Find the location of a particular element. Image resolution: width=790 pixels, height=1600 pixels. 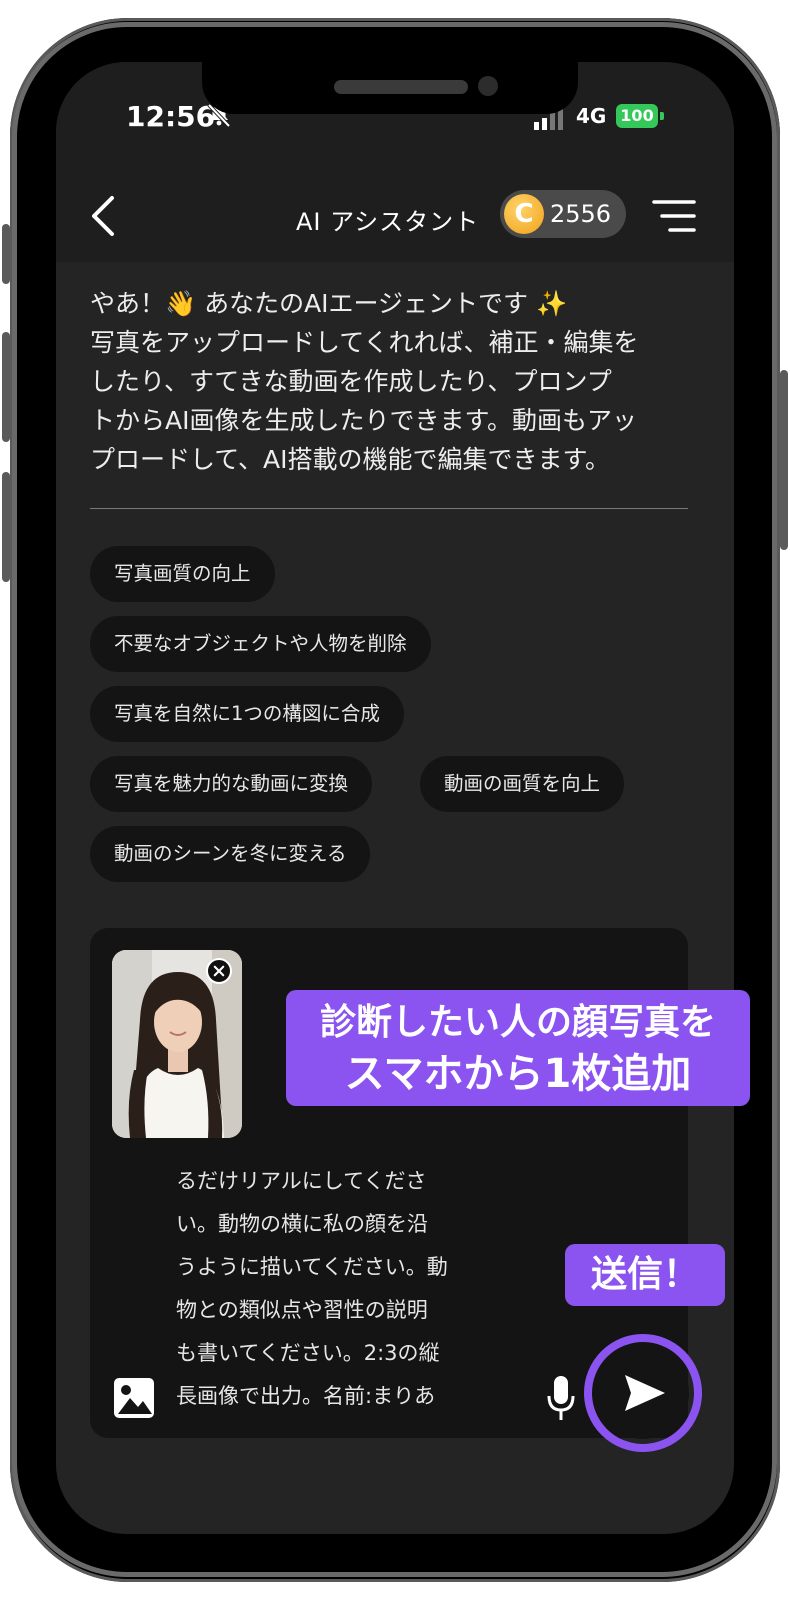

coin-icon: C is located at coordinates (524, 214).